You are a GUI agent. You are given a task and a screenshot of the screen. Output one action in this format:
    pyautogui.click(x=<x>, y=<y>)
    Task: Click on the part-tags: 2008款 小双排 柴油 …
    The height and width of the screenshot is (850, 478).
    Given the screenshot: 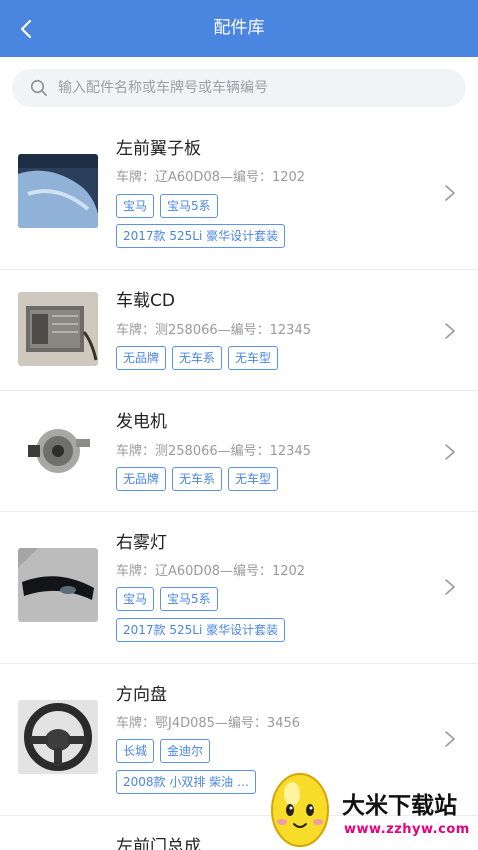 What is the action you would take?
    pyautogui.click(x=189, y=782)
    